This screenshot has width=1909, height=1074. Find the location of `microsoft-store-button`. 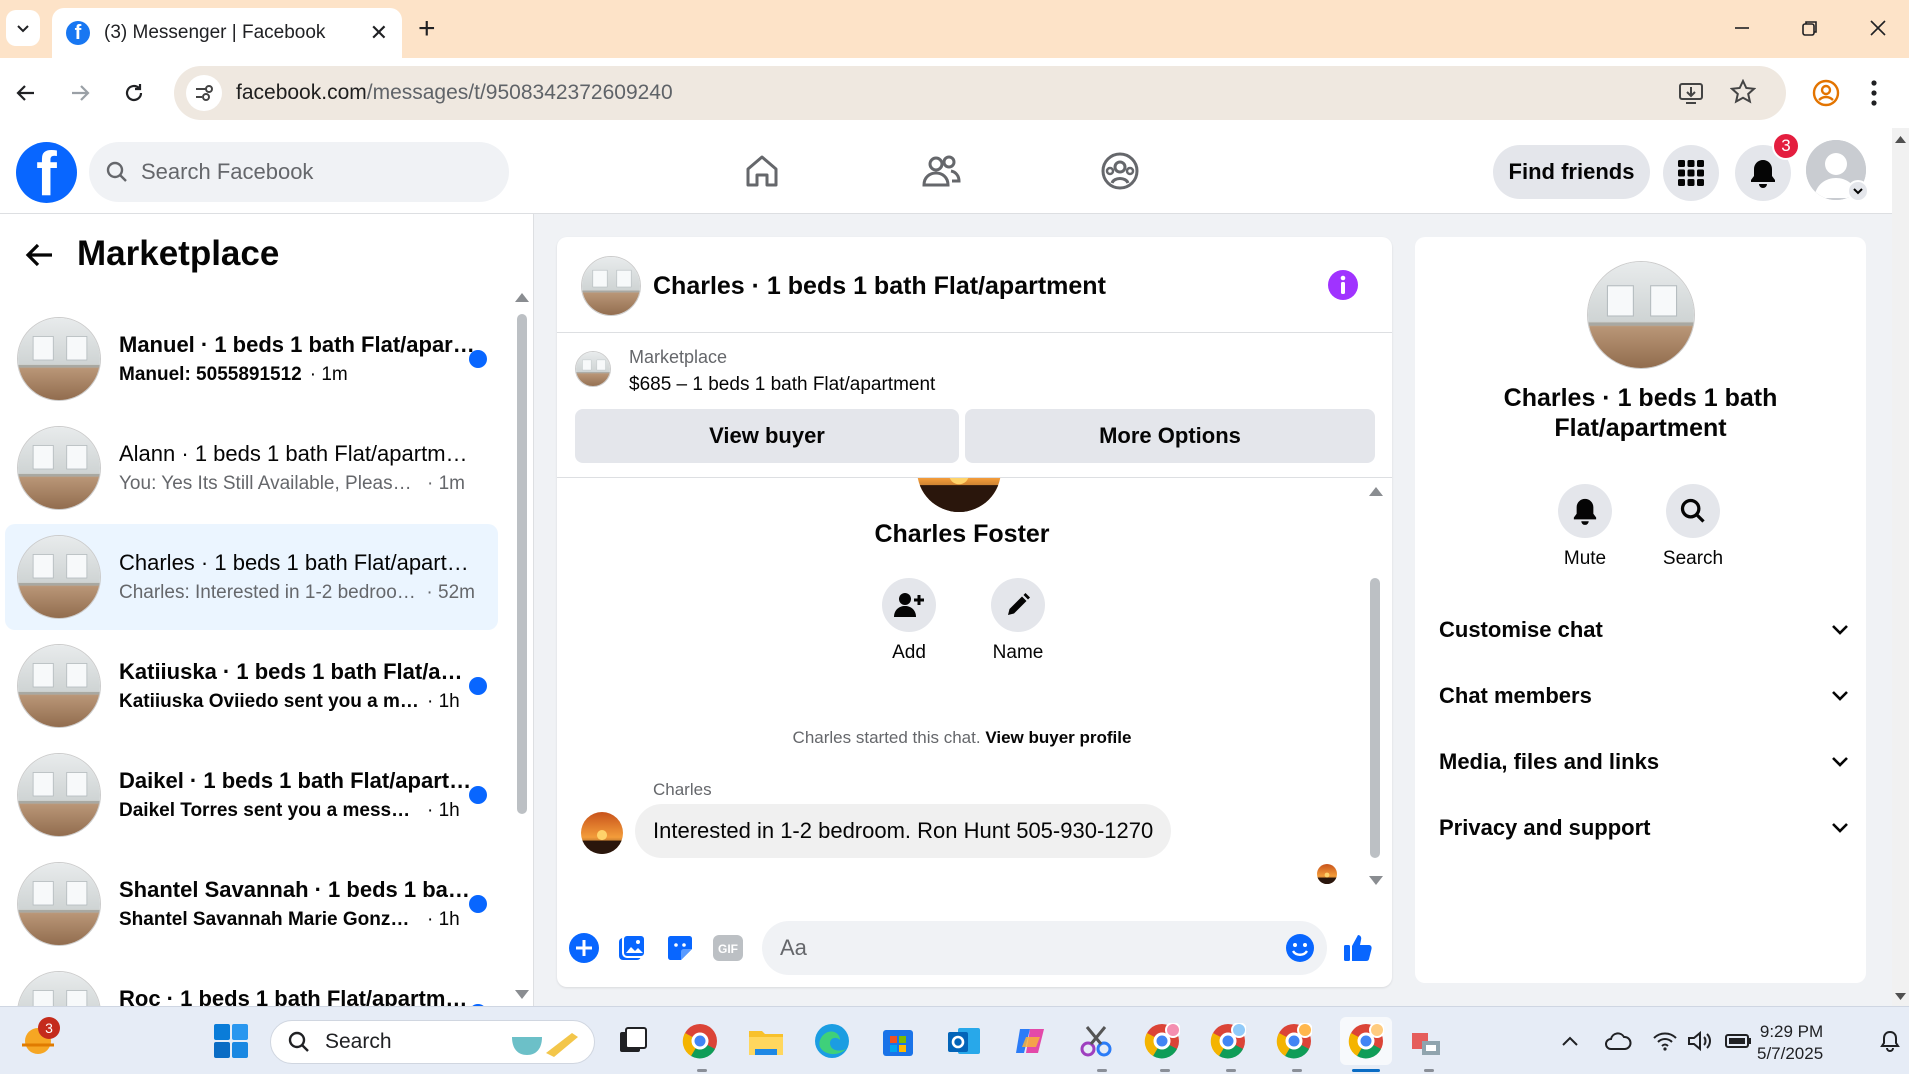

microsoft-store-button is located at coordinates (898, 1041).